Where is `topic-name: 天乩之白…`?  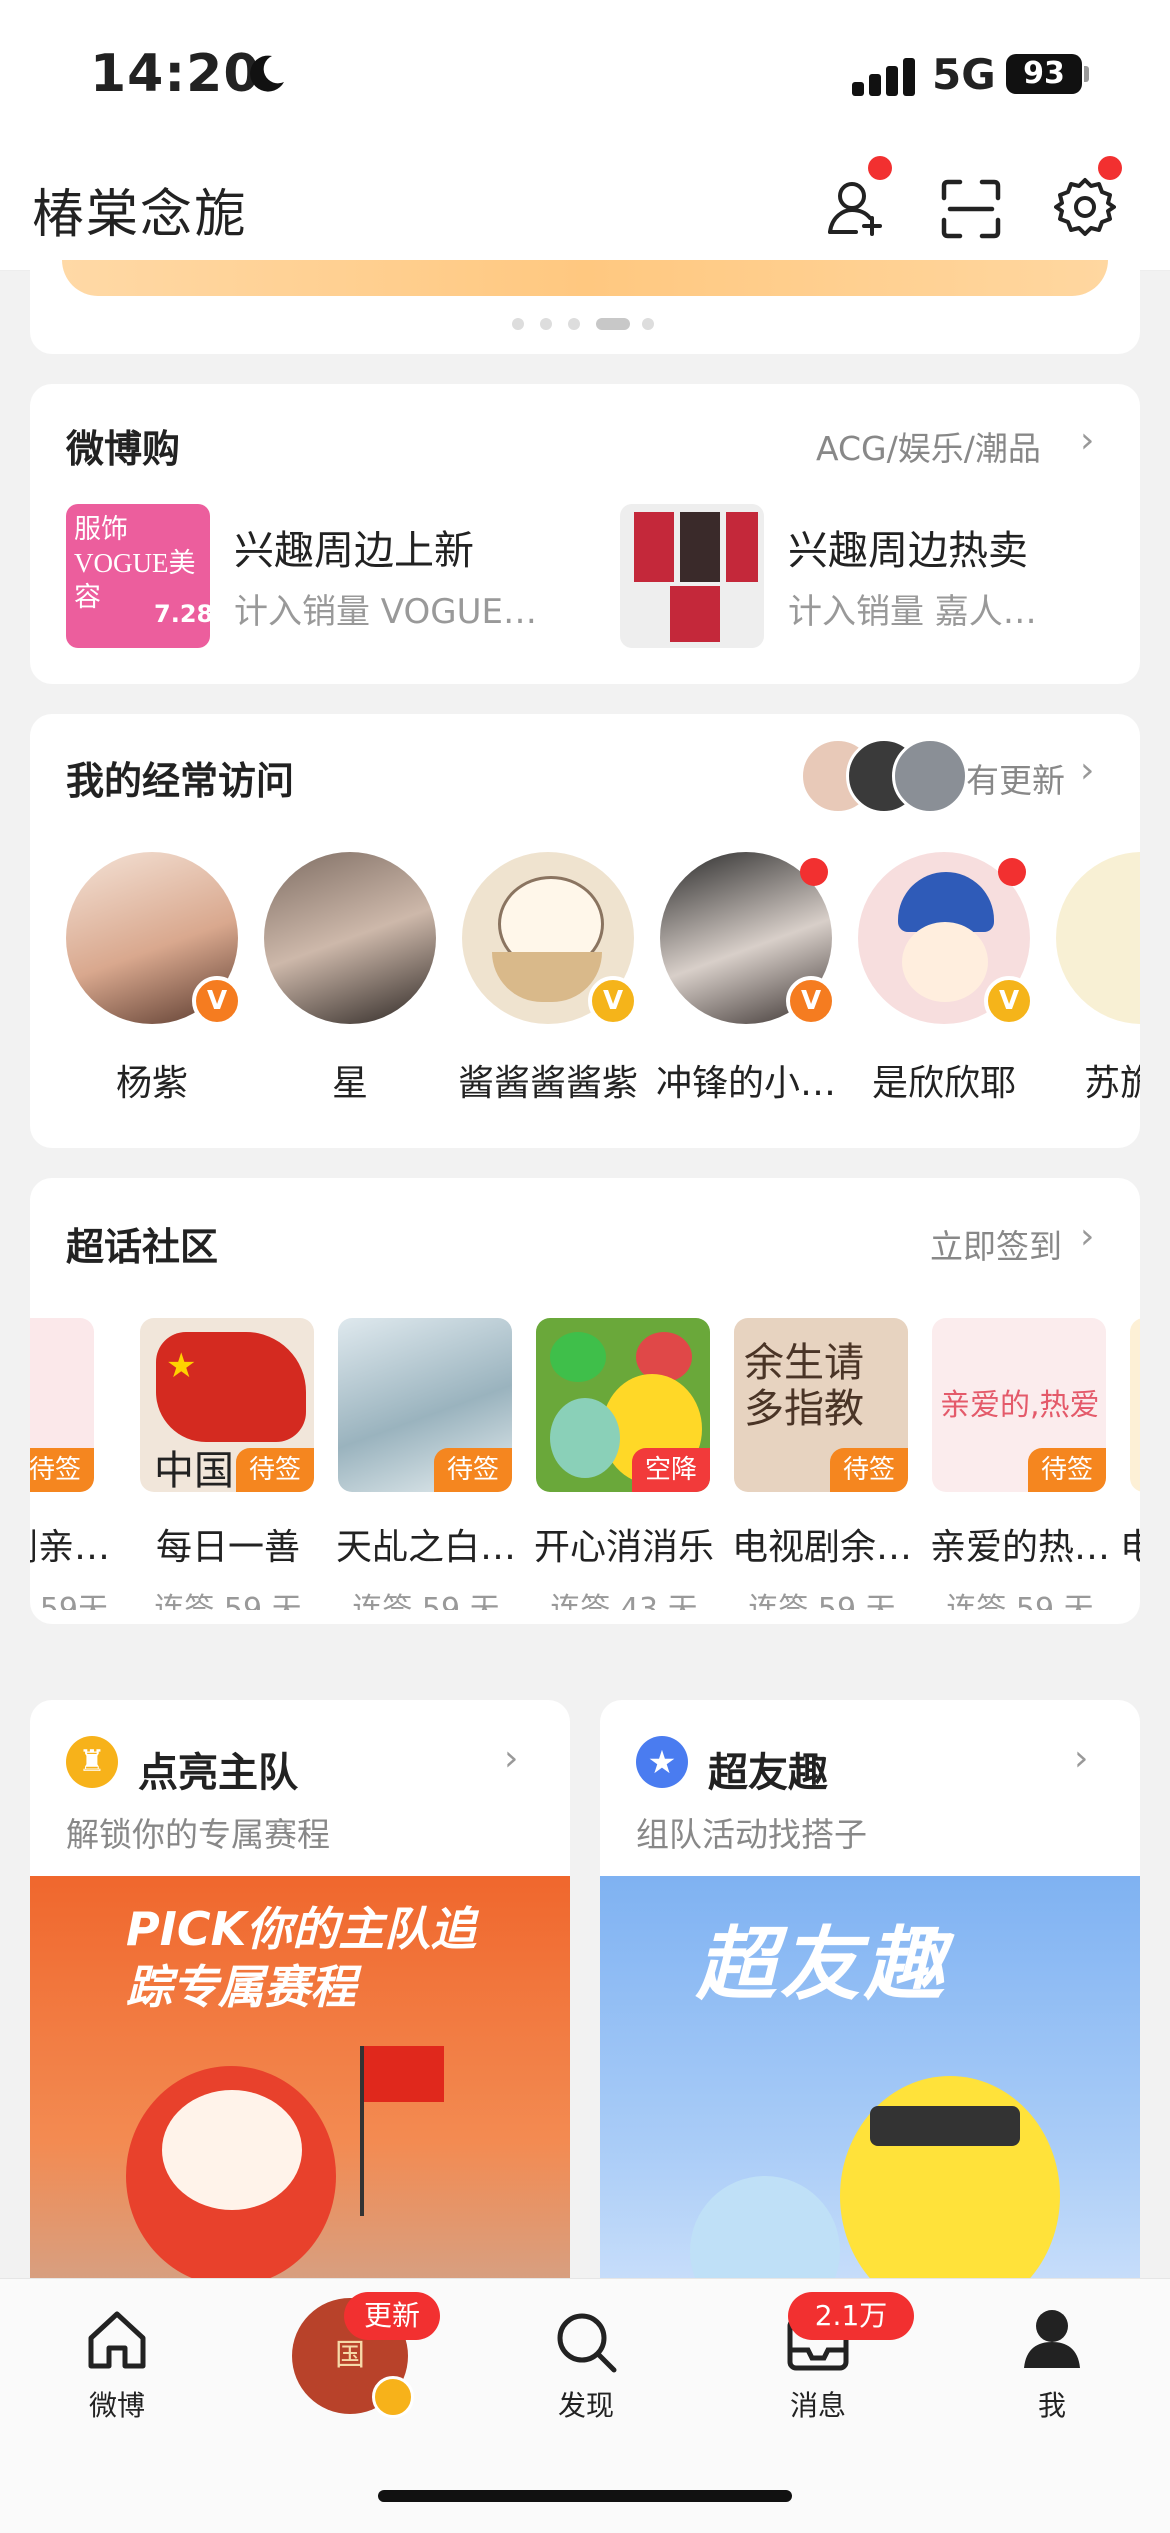 topic-name: 天乩之白… is located at coordinates (426, 1544).